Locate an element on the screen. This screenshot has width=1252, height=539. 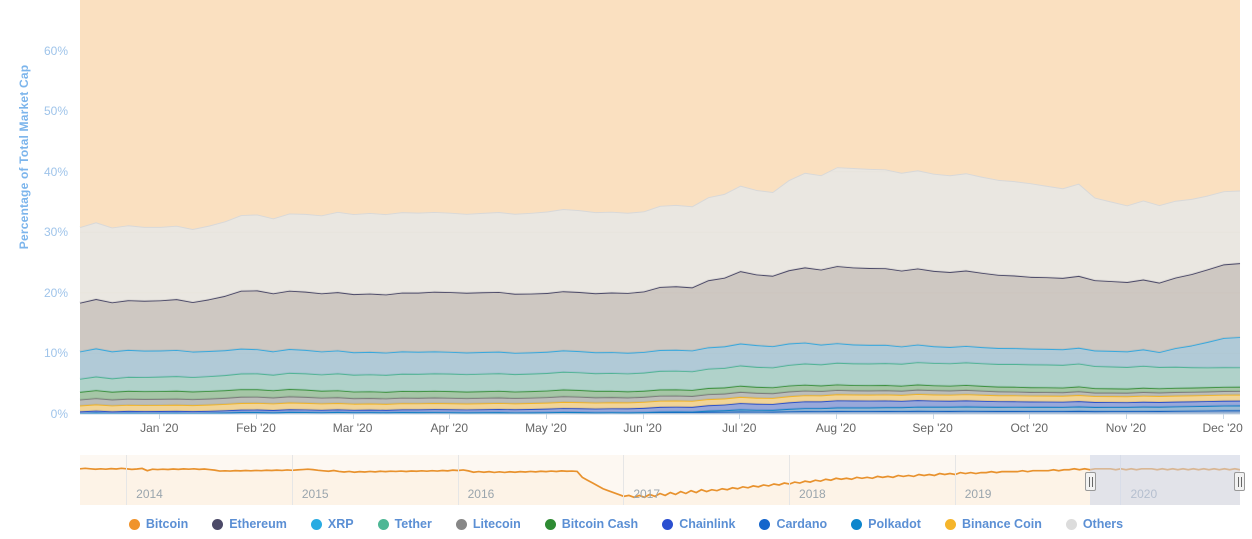
legend-item-tether: Tether is located at coordinates (404, 524).